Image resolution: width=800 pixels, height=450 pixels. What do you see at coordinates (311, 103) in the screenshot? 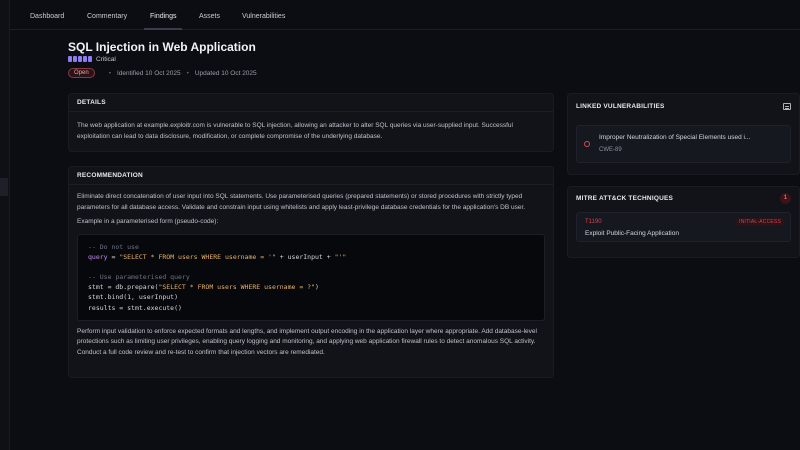
I see `details-heading: DETAILS` at bounding box center [311, 103].